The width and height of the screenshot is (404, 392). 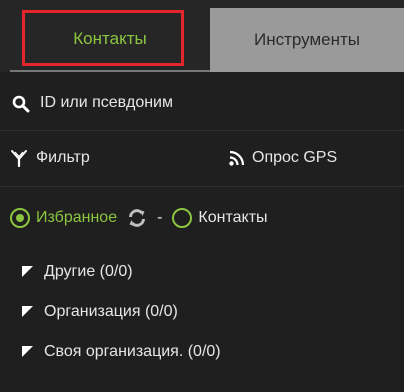 I want to click on search-icon, so click(x=21, y=104).